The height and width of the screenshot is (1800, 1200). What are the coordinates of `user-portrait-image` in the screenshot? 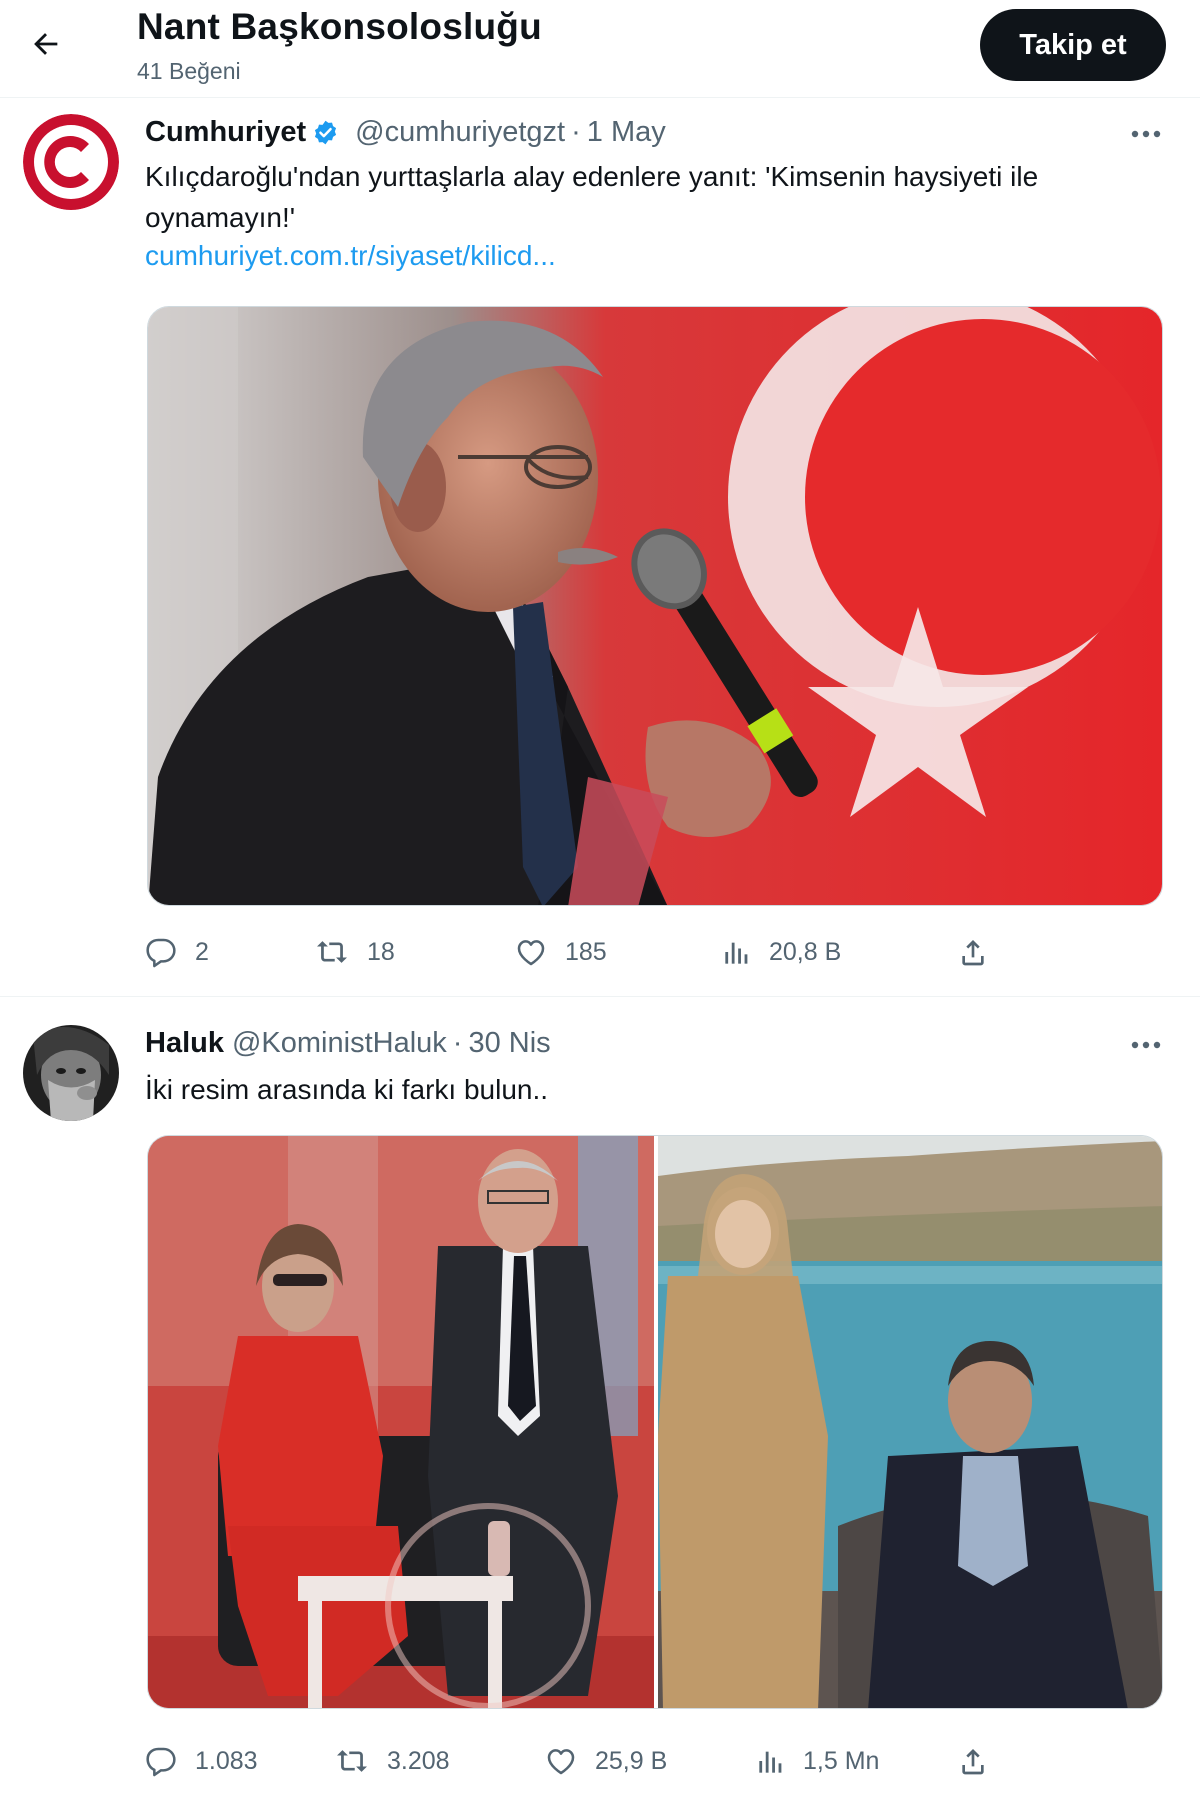 It's located at (71, 1073).